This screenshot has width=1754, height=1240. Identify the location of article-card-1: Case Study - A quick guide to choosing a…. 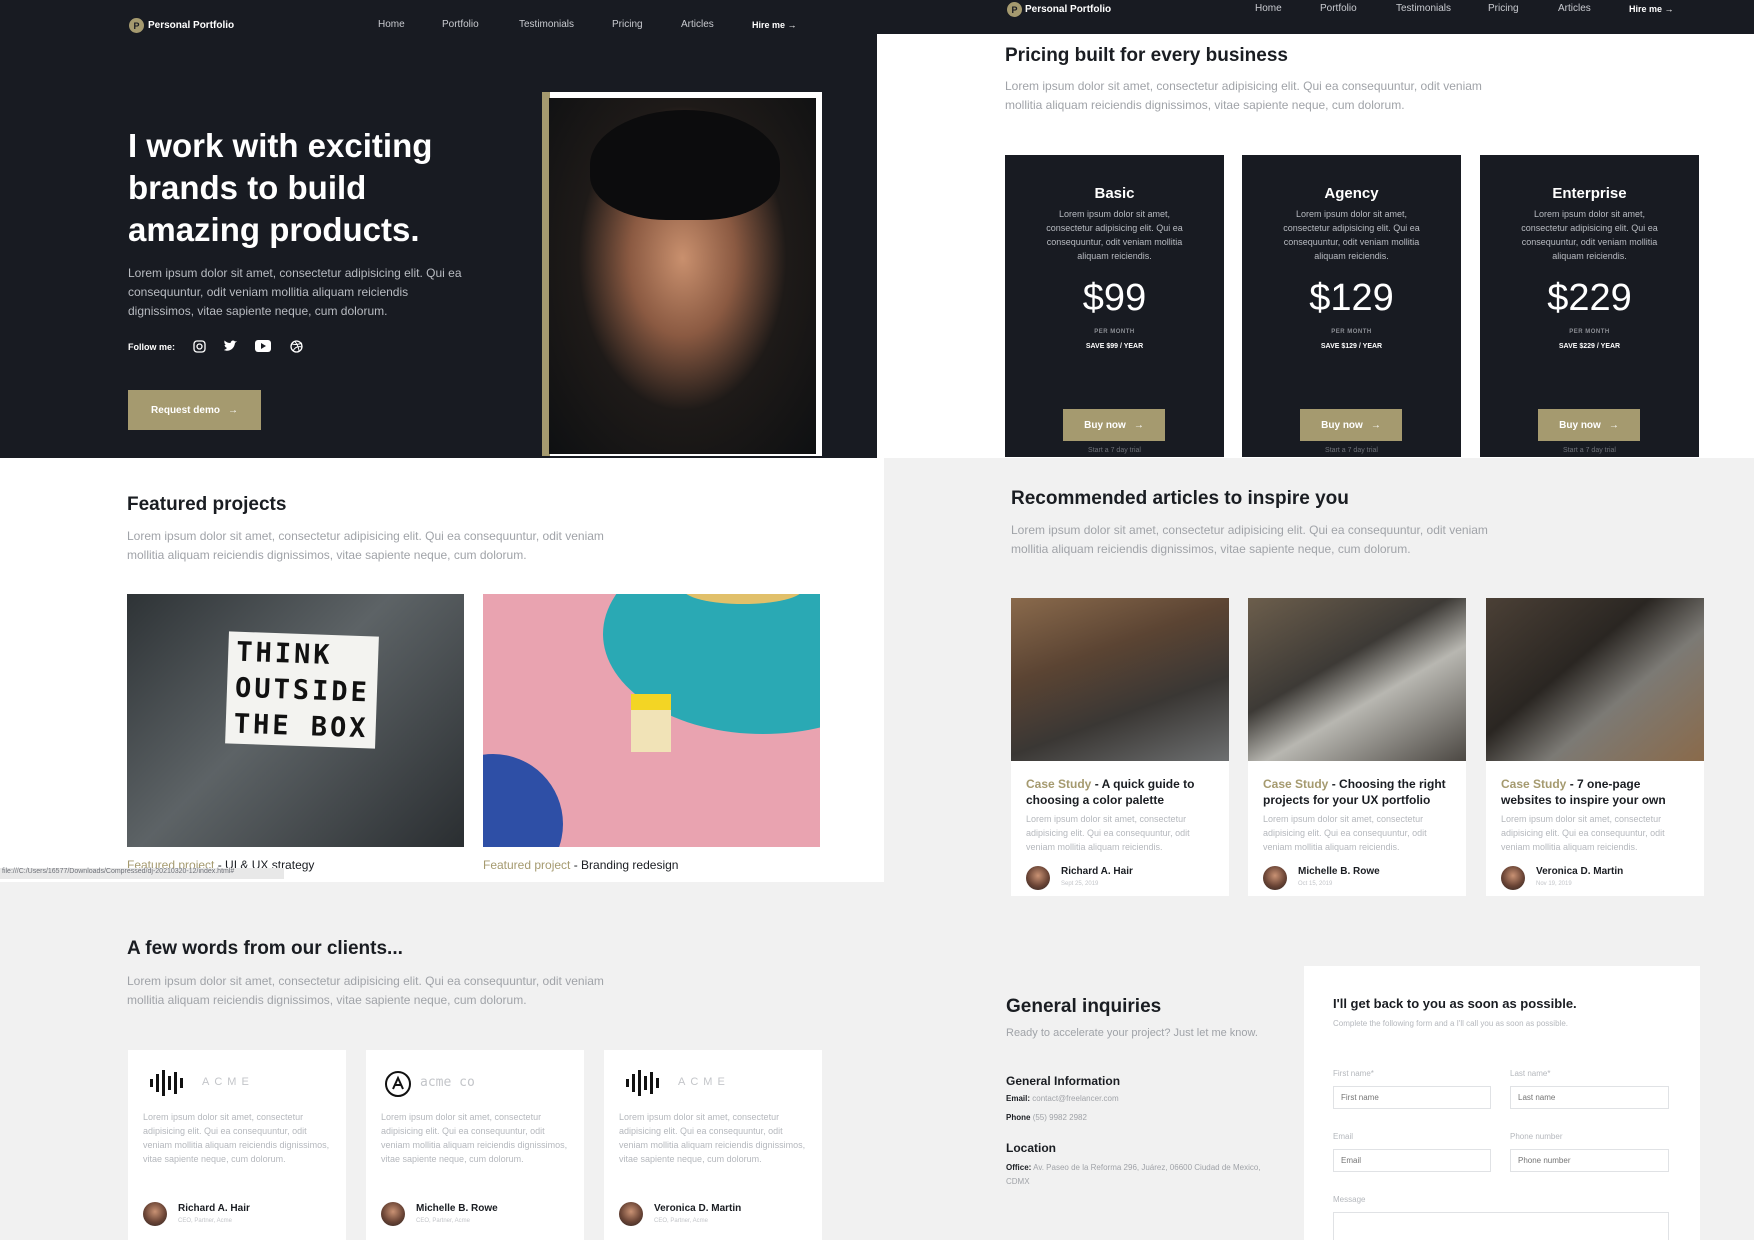
(1120, 747).